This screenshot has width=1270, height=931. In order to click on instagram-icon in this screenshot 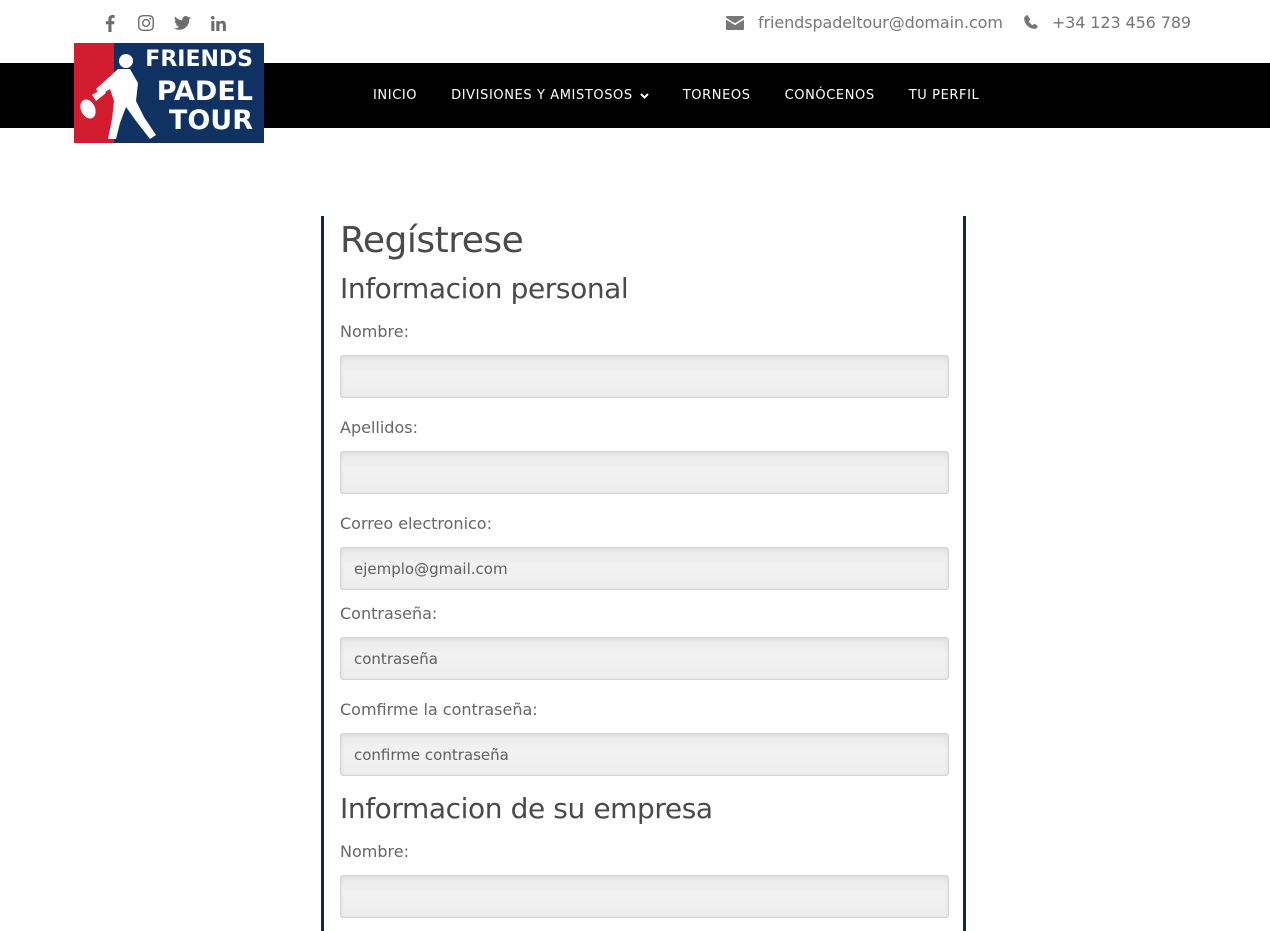, I will do `click(146, 23)`.